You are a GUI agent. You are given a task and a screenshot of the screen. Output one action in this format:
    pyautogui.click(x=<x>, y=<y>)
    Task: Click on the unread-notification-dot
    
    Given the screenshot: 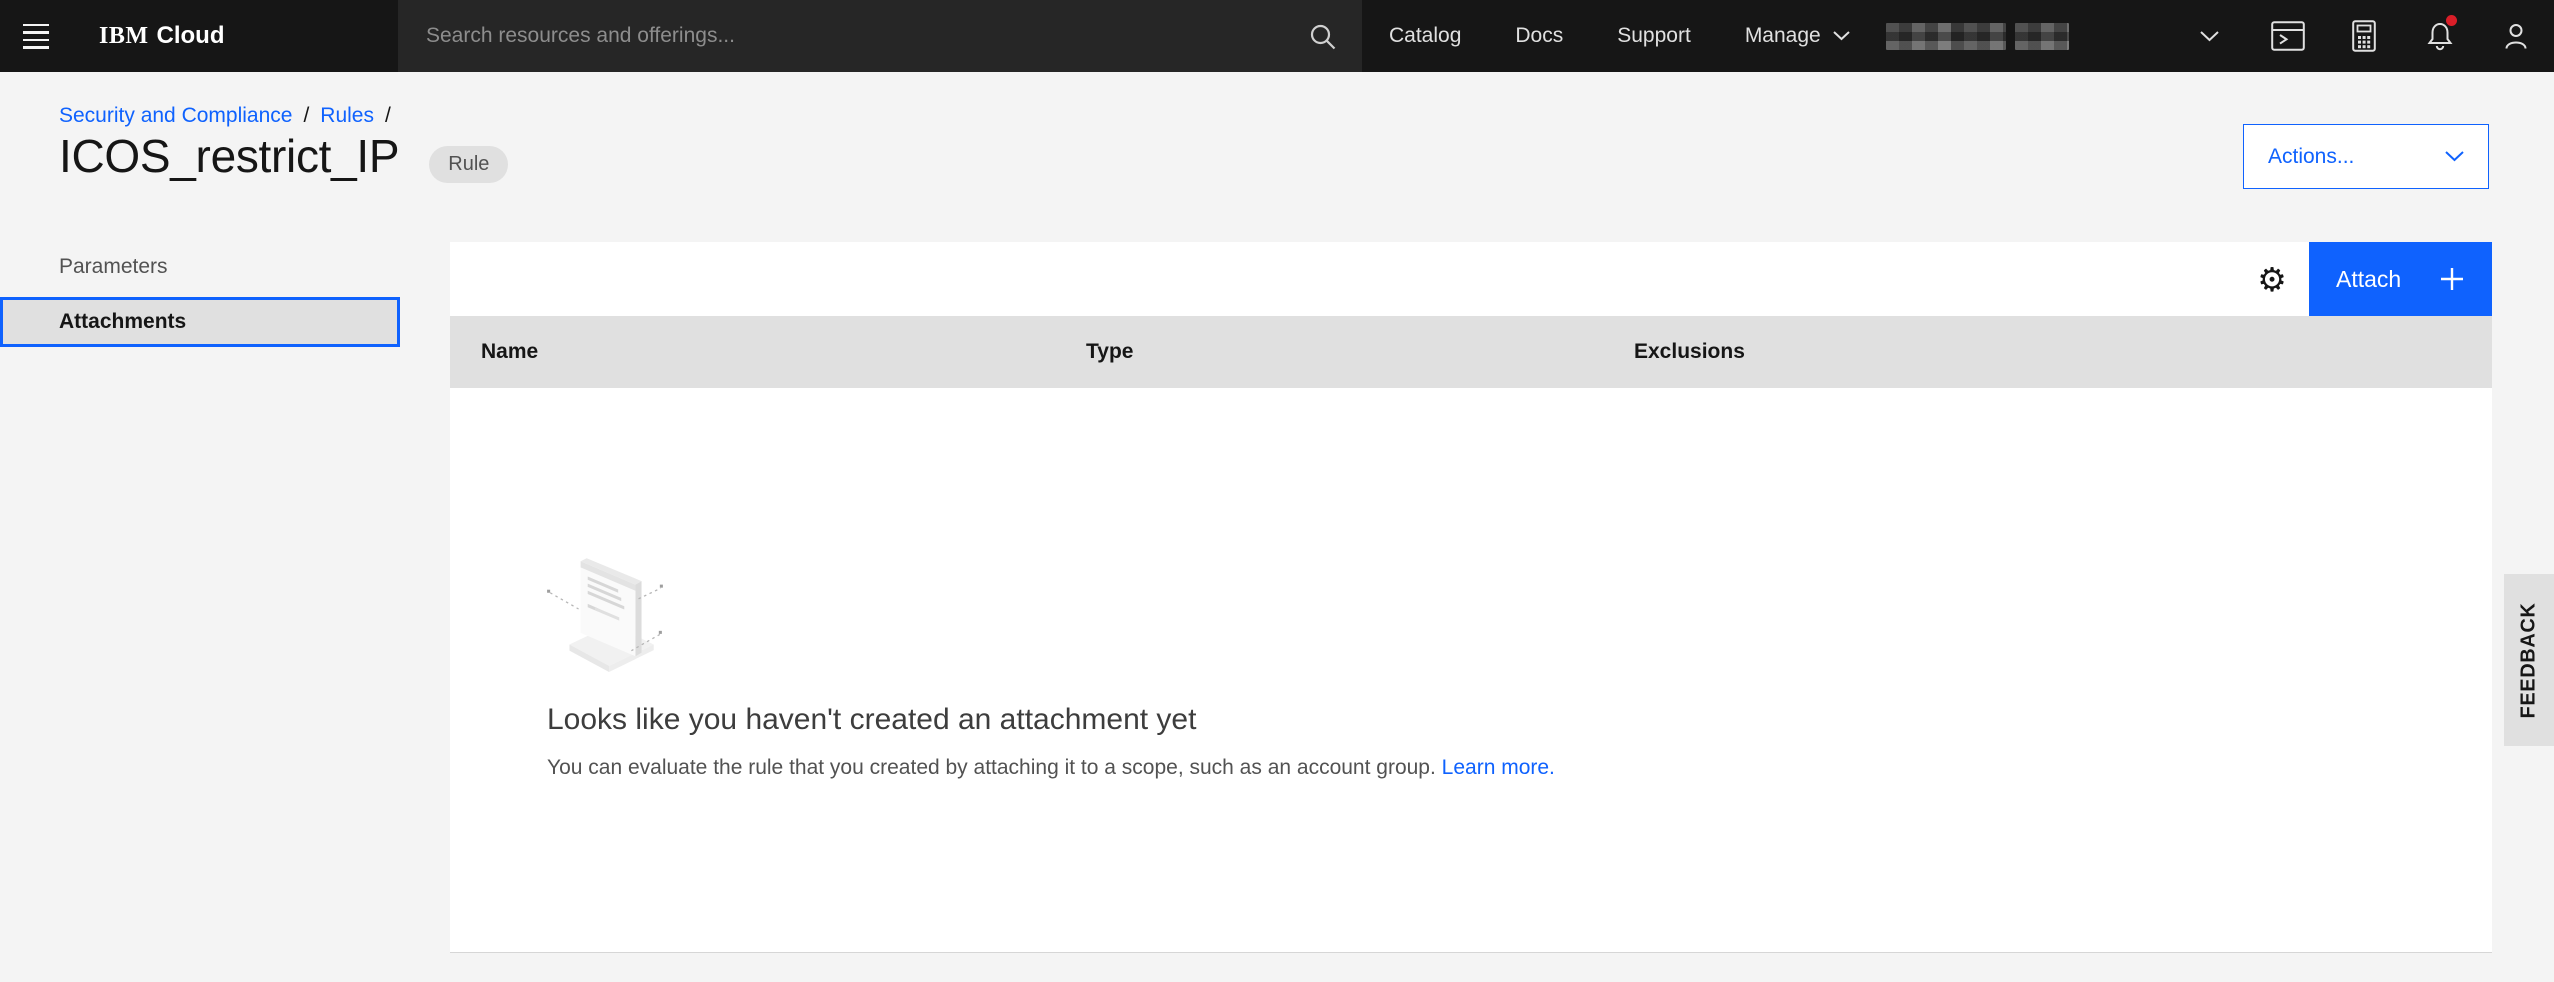 What is the action you would take?
    pyautogui.click(x=2451, y=20)
    